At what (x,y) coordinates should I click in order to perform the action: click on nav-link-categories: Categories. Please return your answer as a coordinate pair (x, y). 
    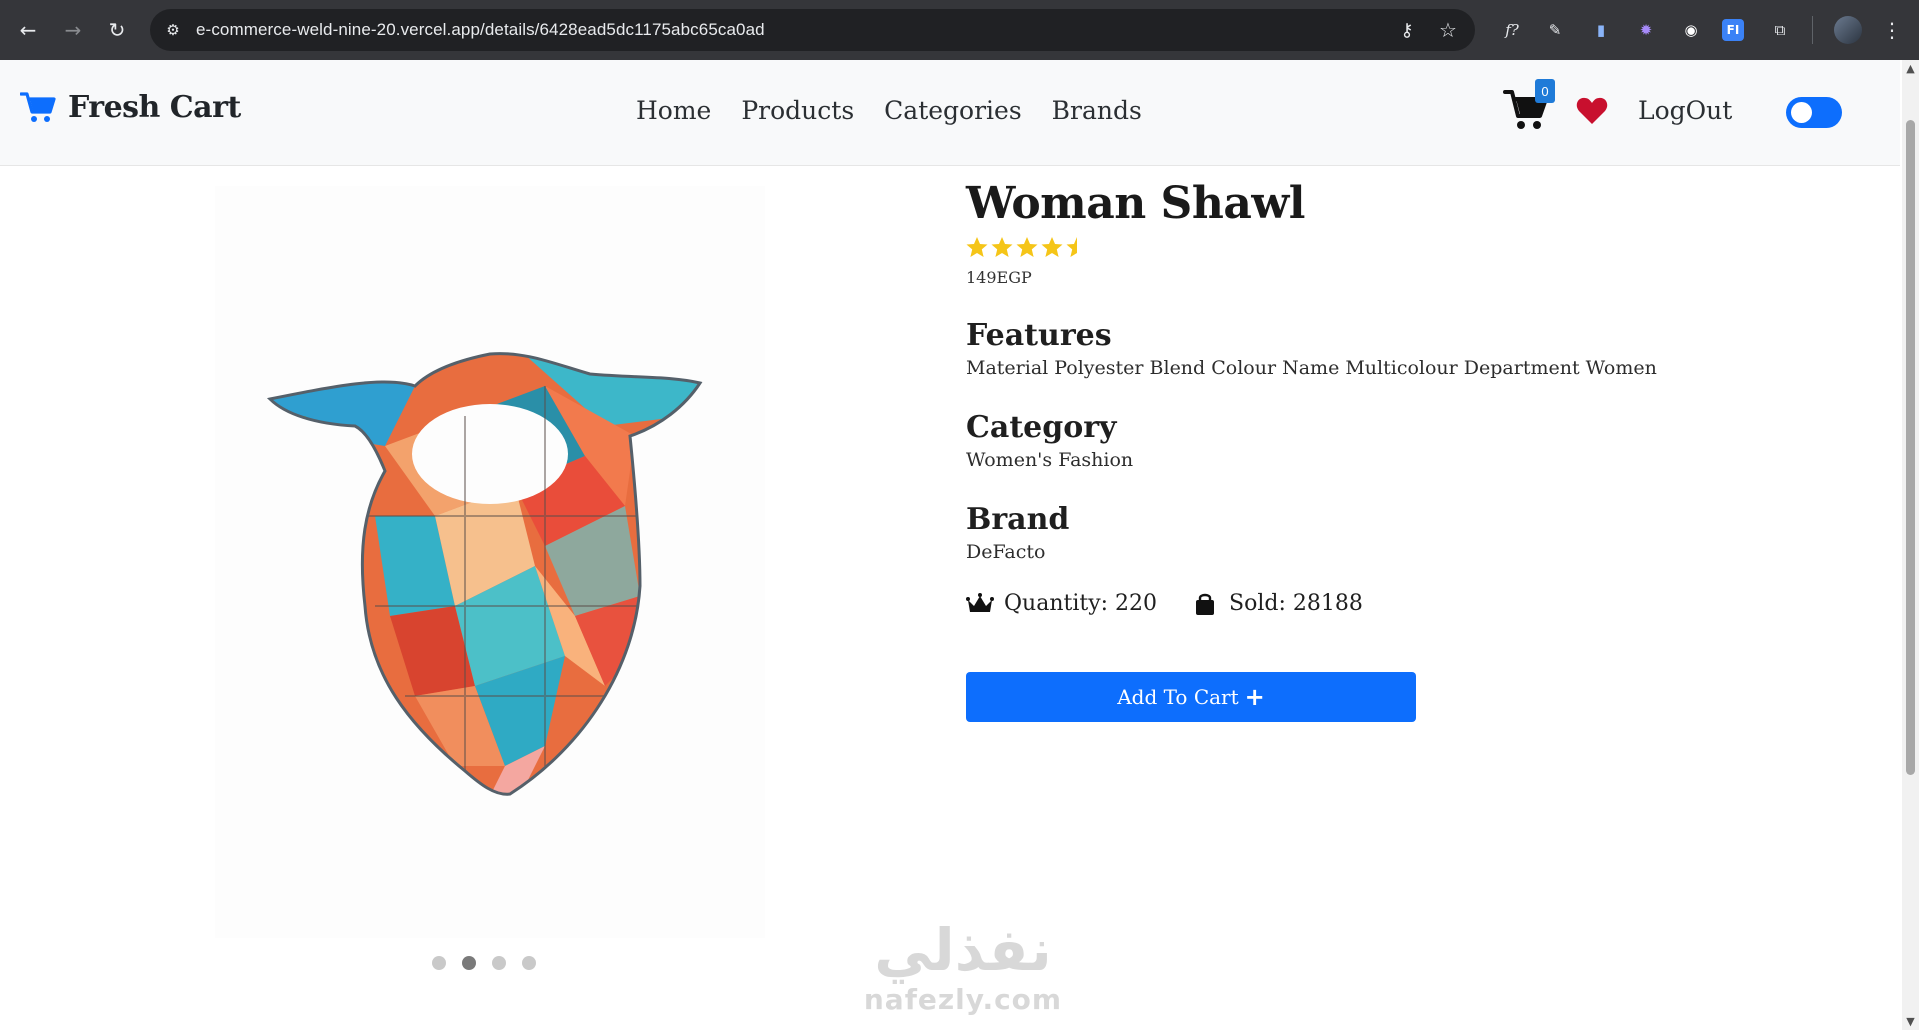
    Looking at the image, I should click on (953, 110).